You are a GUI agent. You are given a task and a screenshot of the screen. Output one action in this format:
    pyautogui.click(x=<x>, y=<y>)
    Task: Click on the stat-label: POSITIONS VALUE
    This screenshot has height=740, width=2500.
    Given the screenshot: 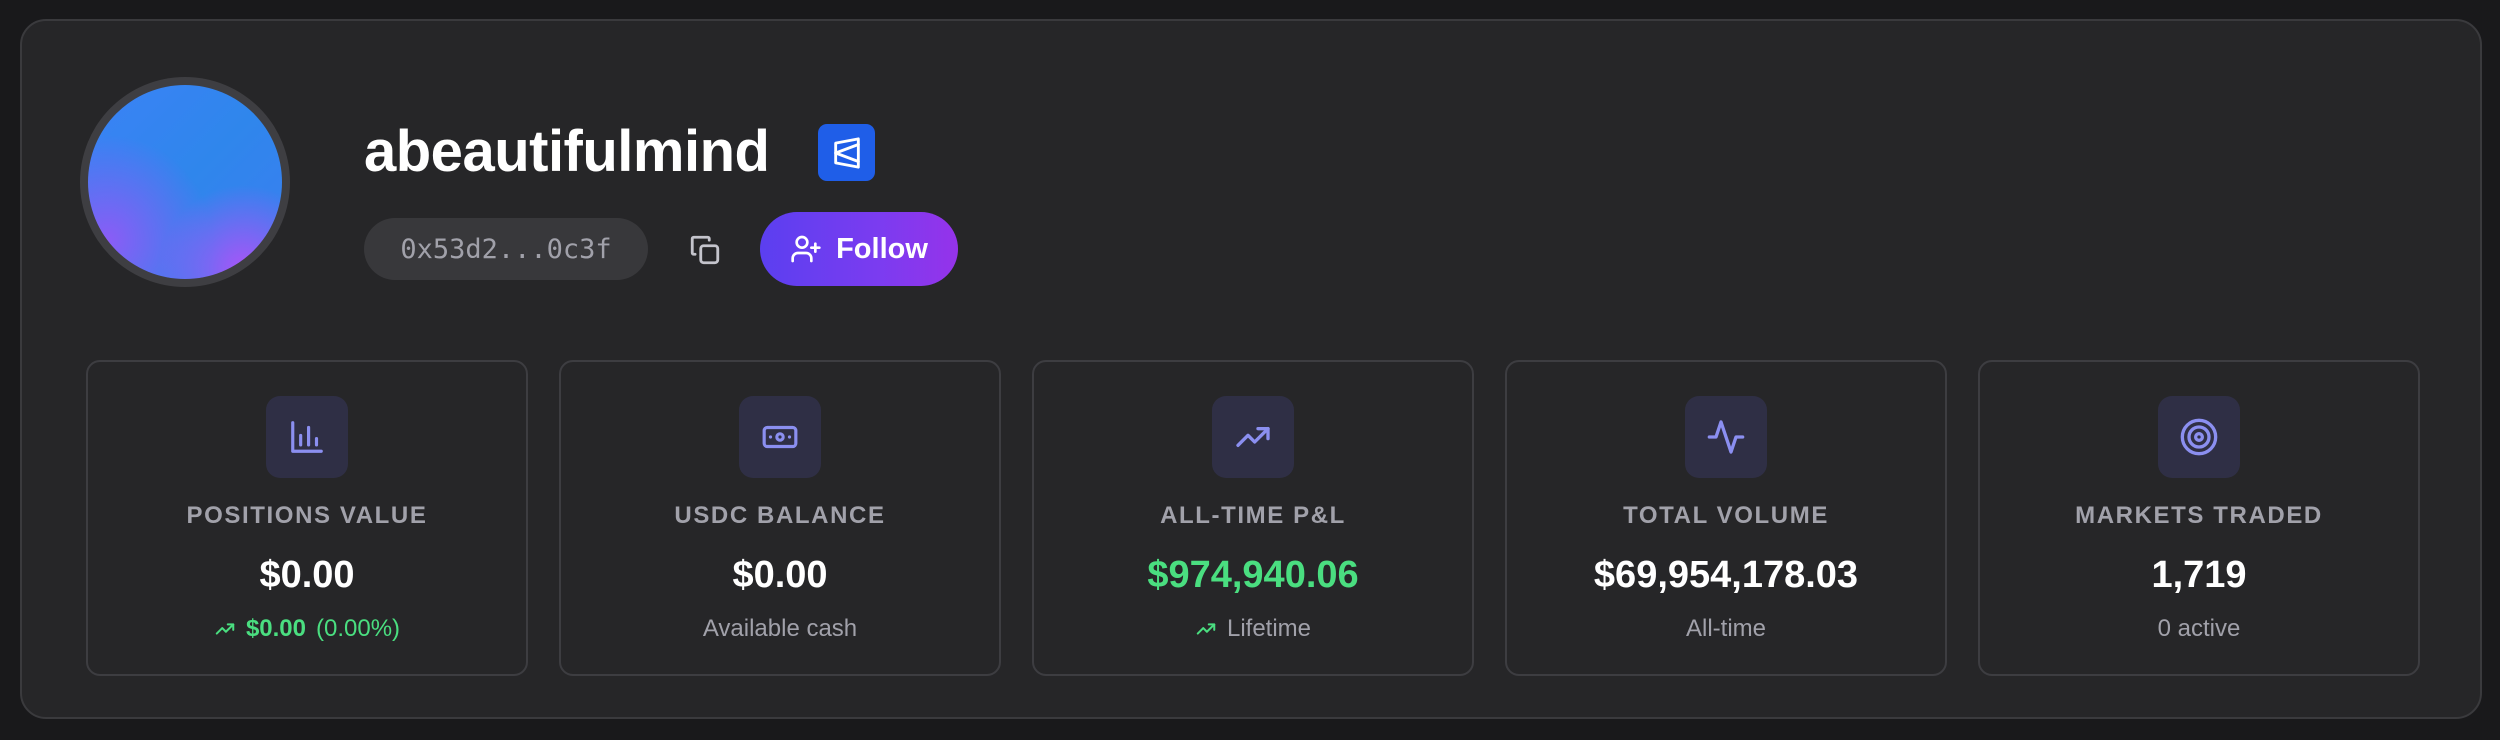 What is the action you would take?
    pyautogui.click(x=307, y=515)
    